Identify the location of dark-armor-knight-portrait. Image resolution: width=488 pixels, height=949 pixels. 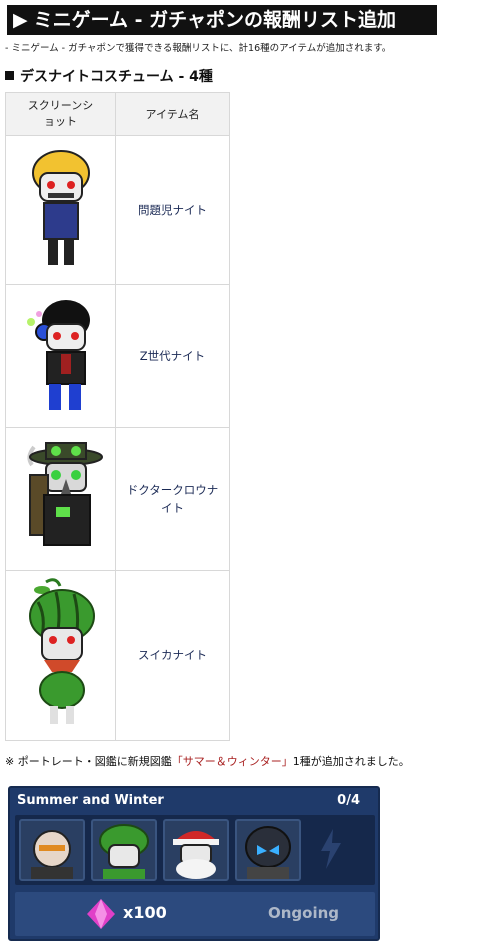
(268, 852).